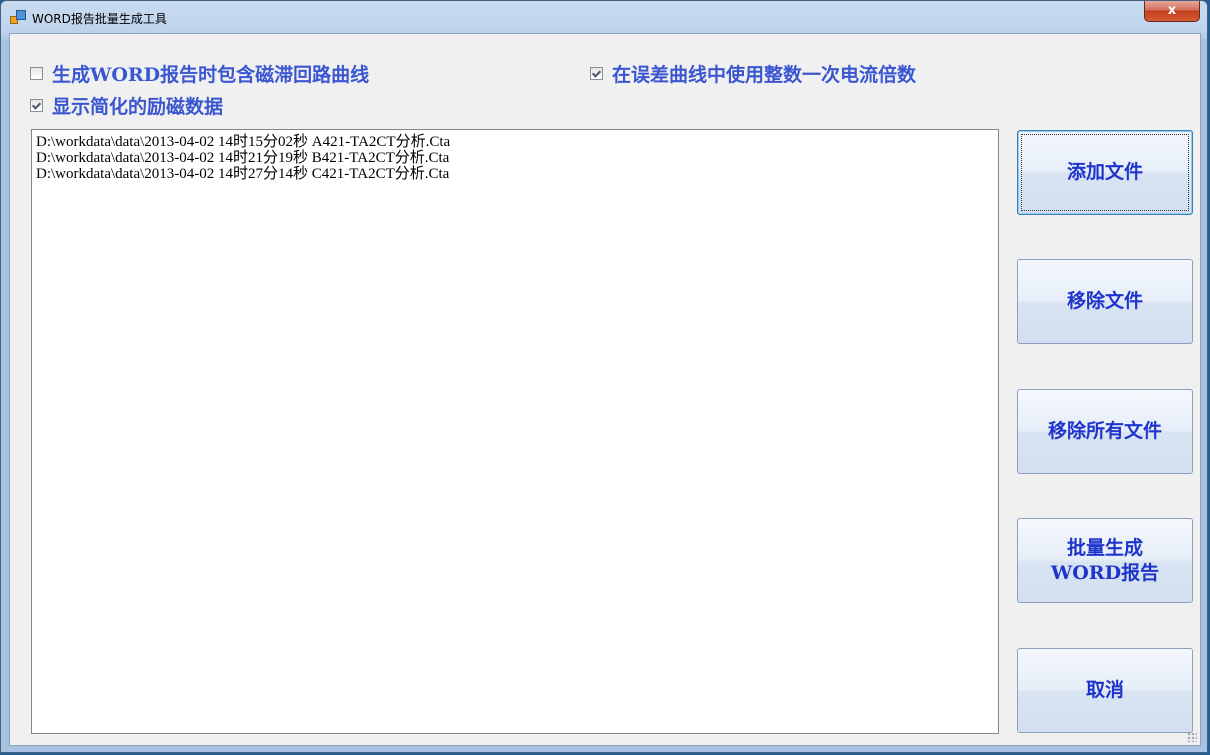  I want to click on option-include-hysteresis: 生成WORD报告时包含磁滞回路曲线, so click(199, 73).